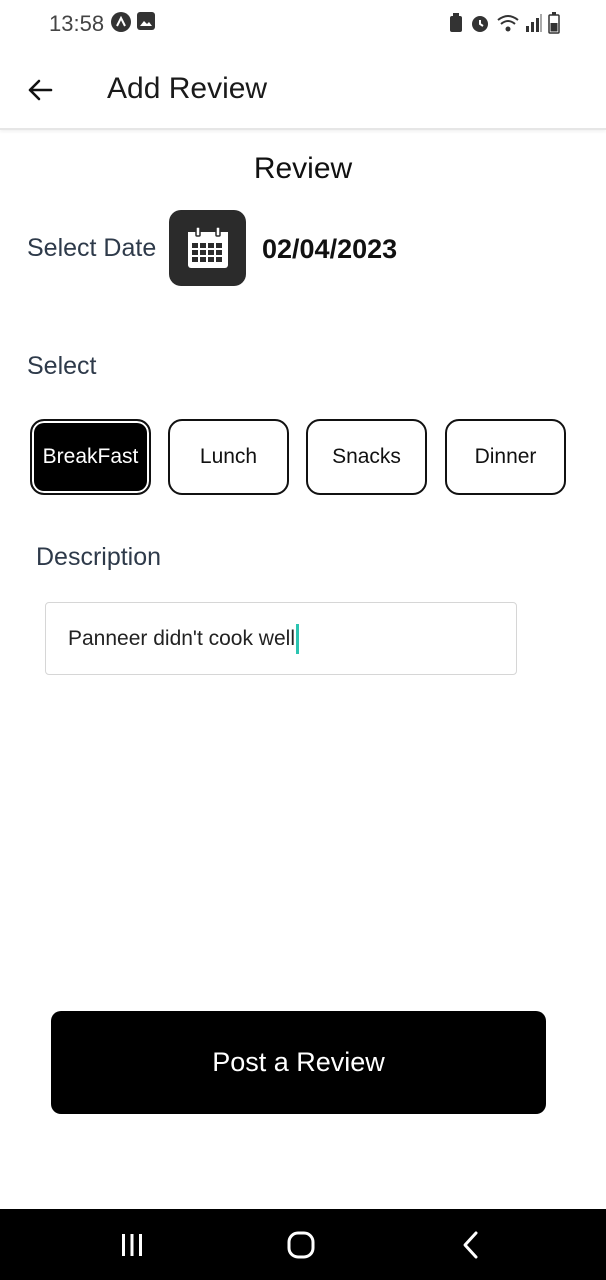  Describe the element at coordinates (508, 23) in the screenshot. I see `wifi-icon` at that location.